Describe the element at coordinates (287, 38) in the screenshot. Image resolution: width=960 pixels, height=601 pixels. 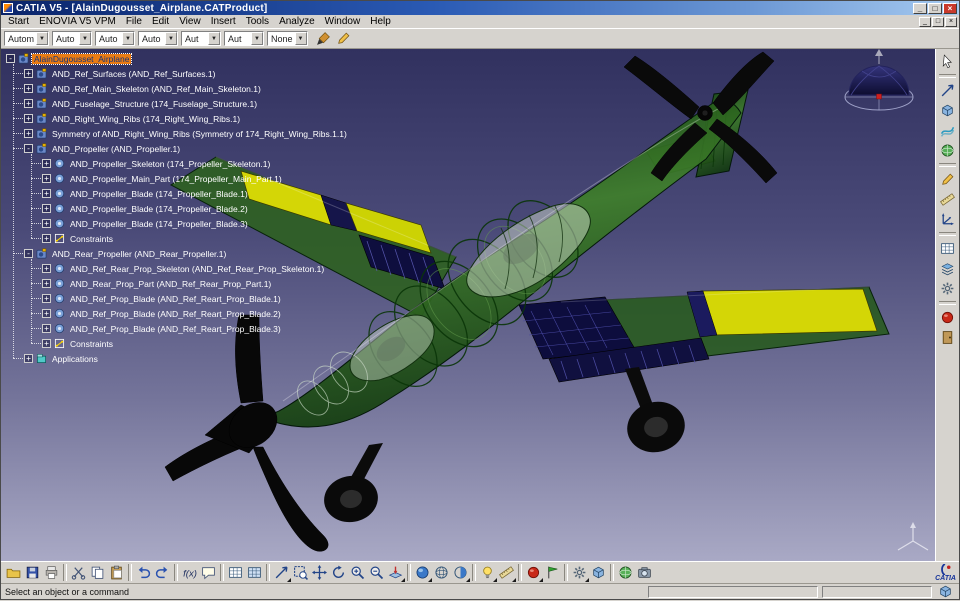
I see `point-symbol-combo: None ▼` at that location.